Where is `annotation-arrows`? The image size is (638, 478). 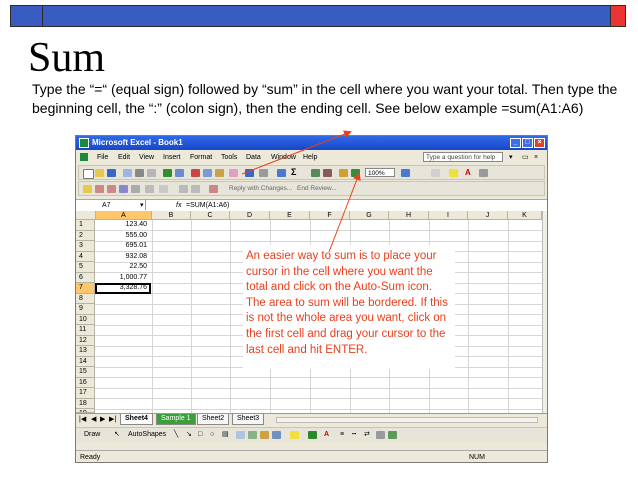 annotation-arrows is located at coordinates (301, 191).